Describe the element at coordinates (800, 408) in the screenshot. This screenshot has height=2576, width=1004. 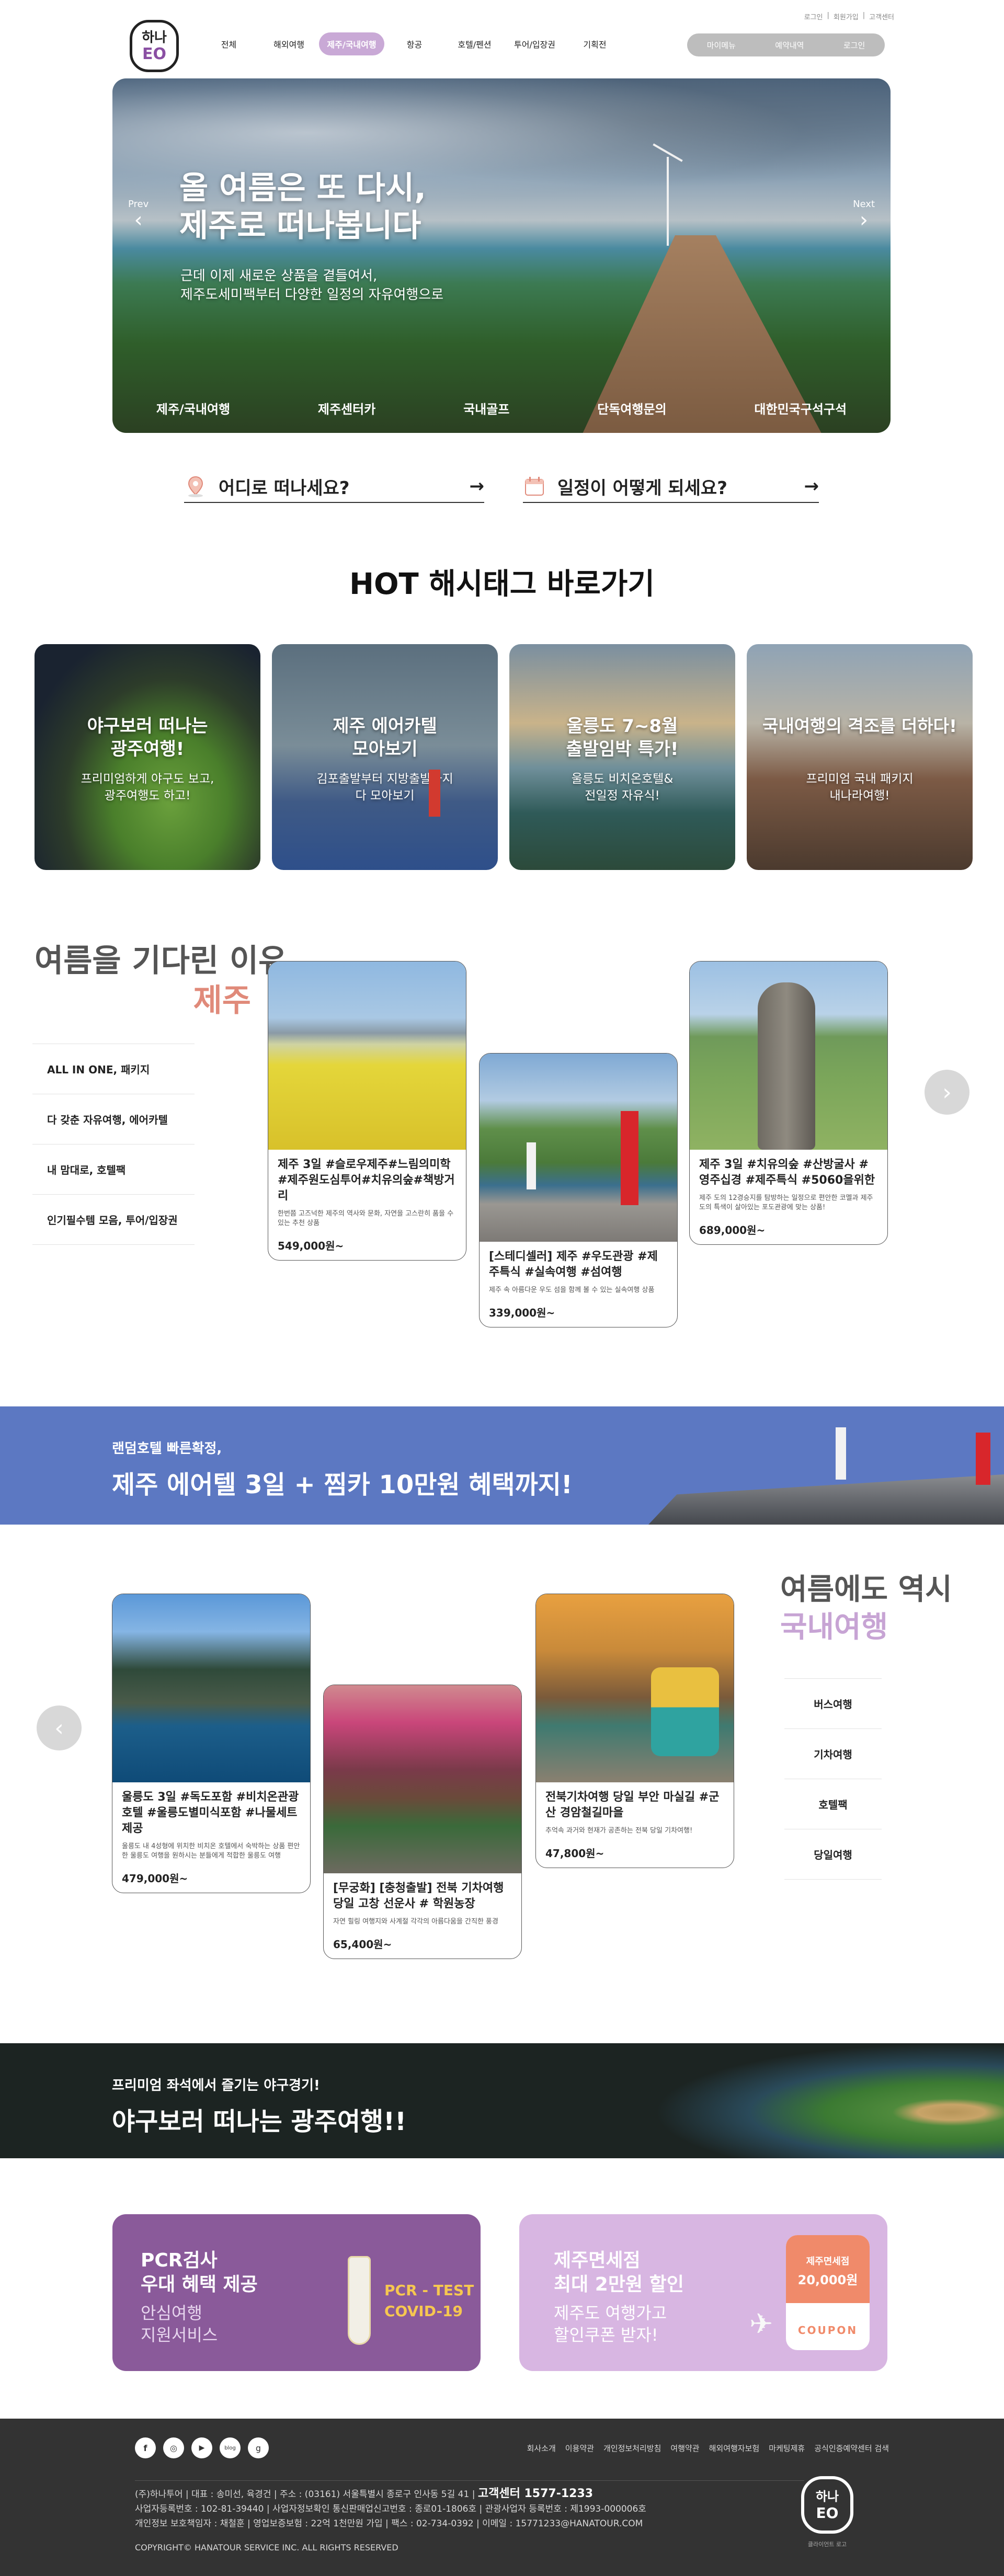
I see `hero-tab: 대한민국구석구석` at that location.